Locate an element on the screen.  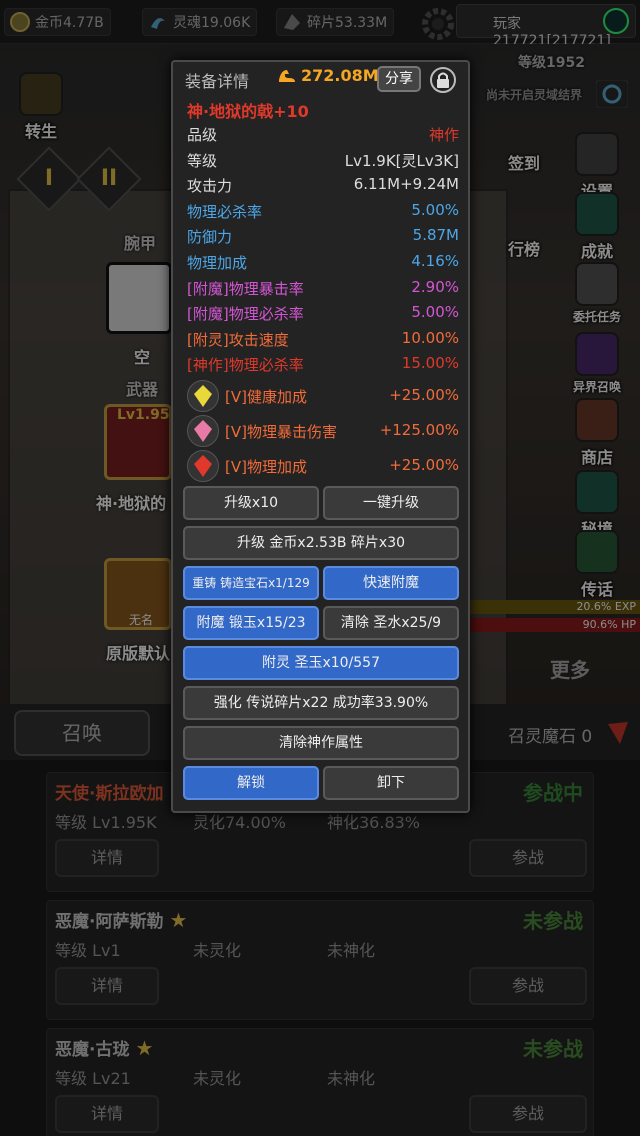
upgrade-x10-button: 升级x10 is located at coordinates (251, 503).